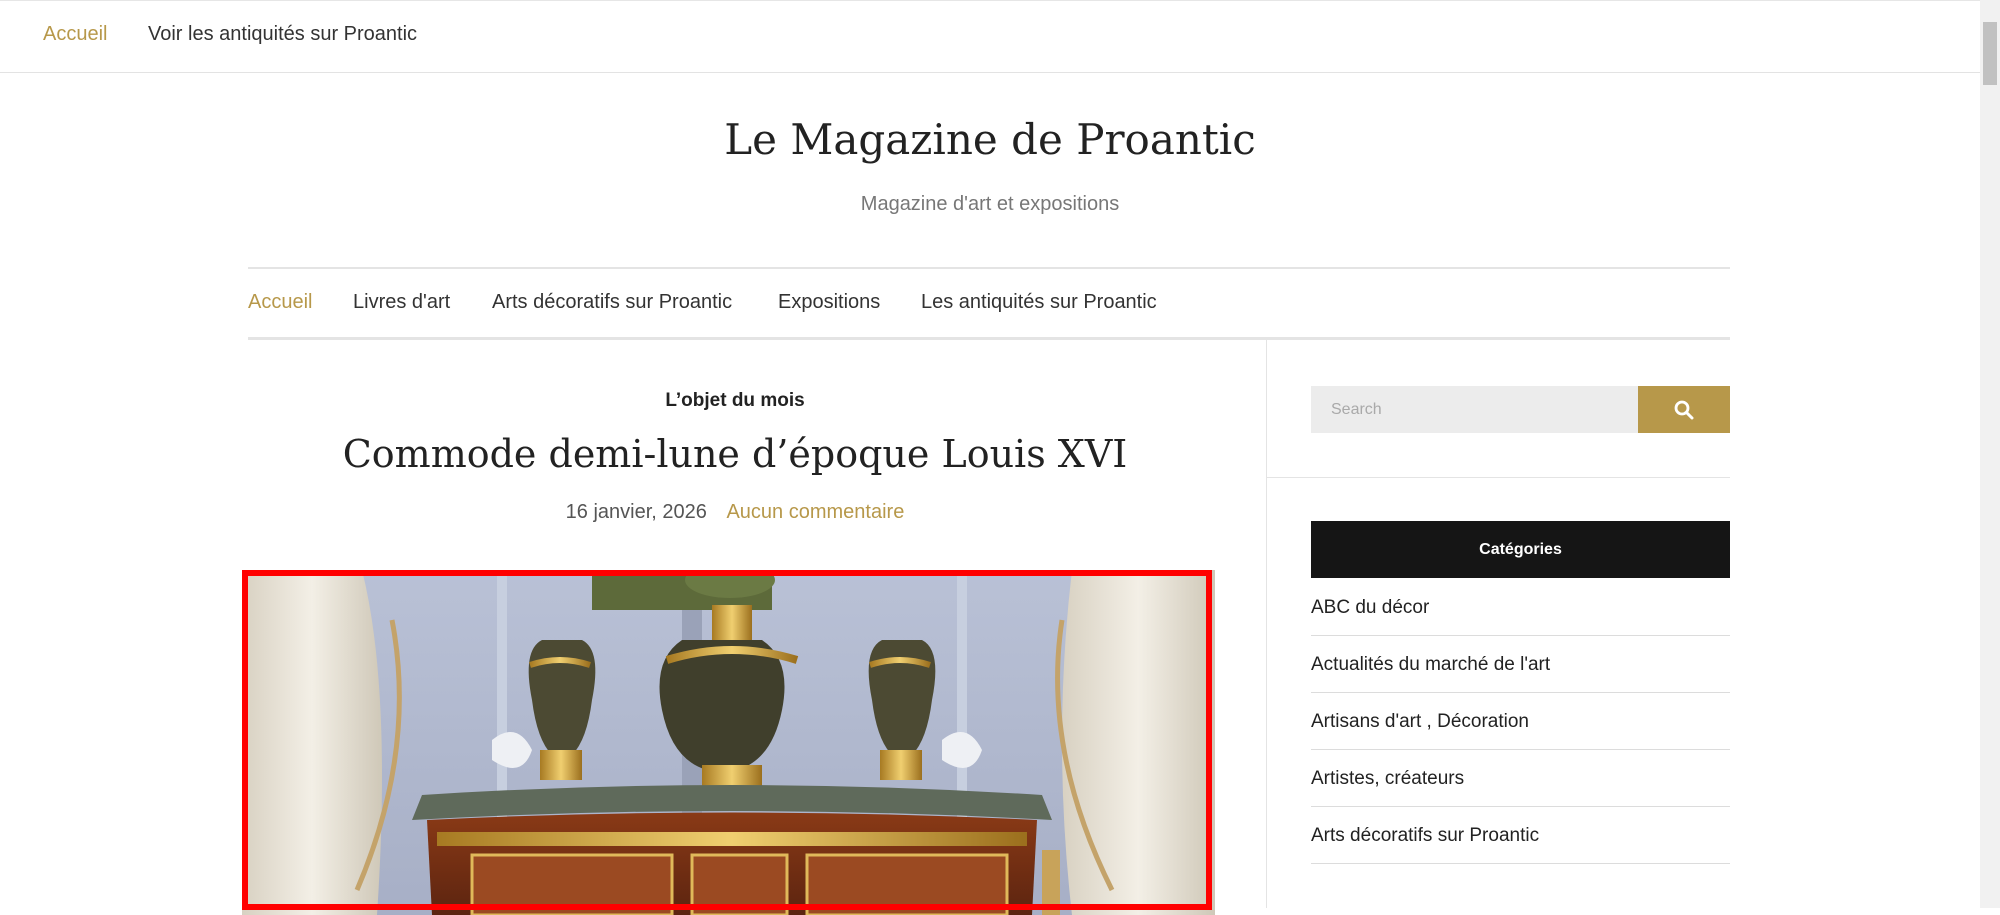  Describe the element at coordinates (401, 302) in the screenshot. I see `nav-item-livres: Livres d'art` at that location.